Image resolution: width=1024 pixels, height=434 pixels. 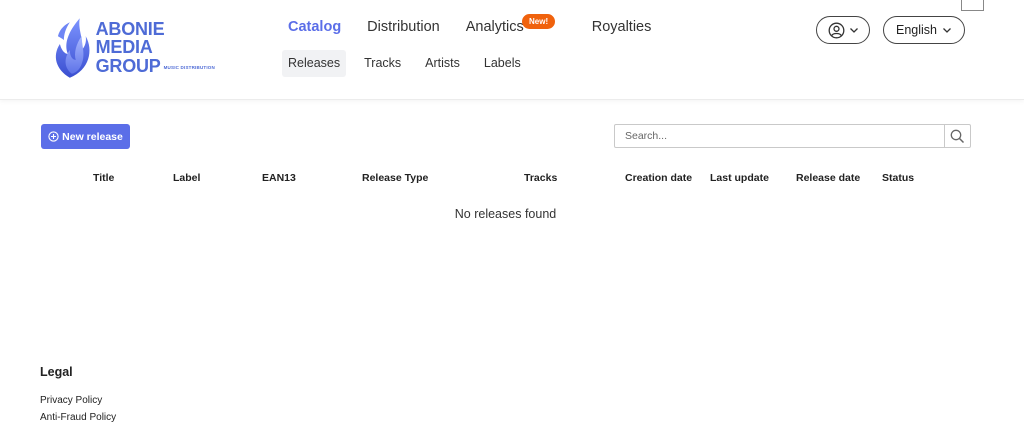 I want to click on brand-wordmark: ABONIE MEDIA GROUP MUSIC DISTRIBUTION, so click(x=160, y=47).